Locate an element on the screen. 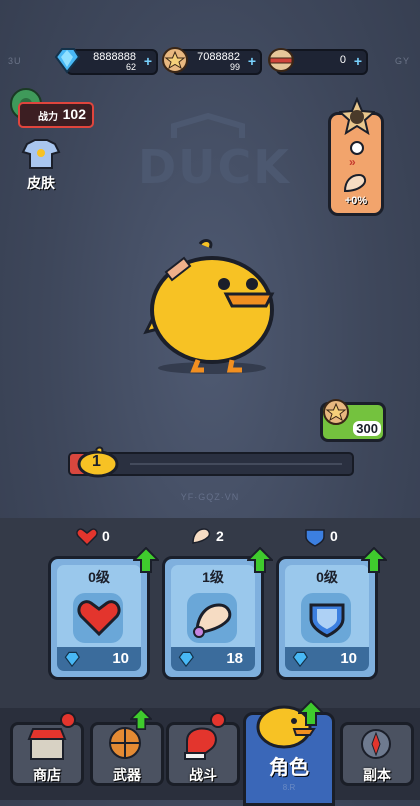  arm-count: 2 is located at coordinates (220, 536).